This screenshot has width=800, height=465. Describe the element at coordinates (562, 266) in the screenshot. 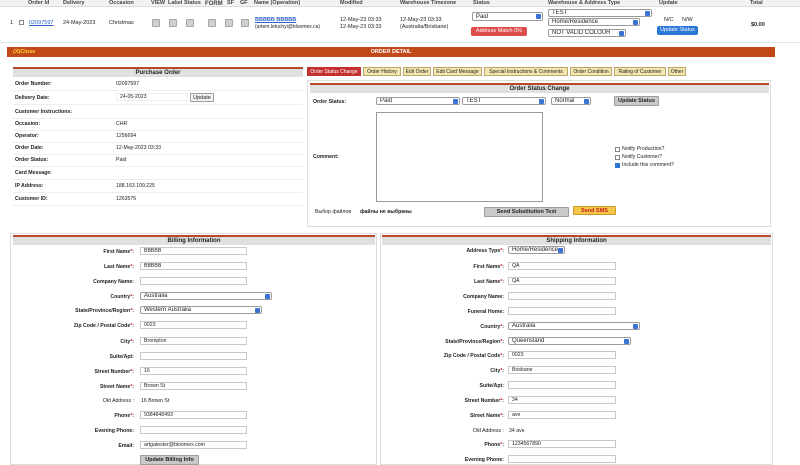

I see `shipping-first-name-input: QA` at that location.